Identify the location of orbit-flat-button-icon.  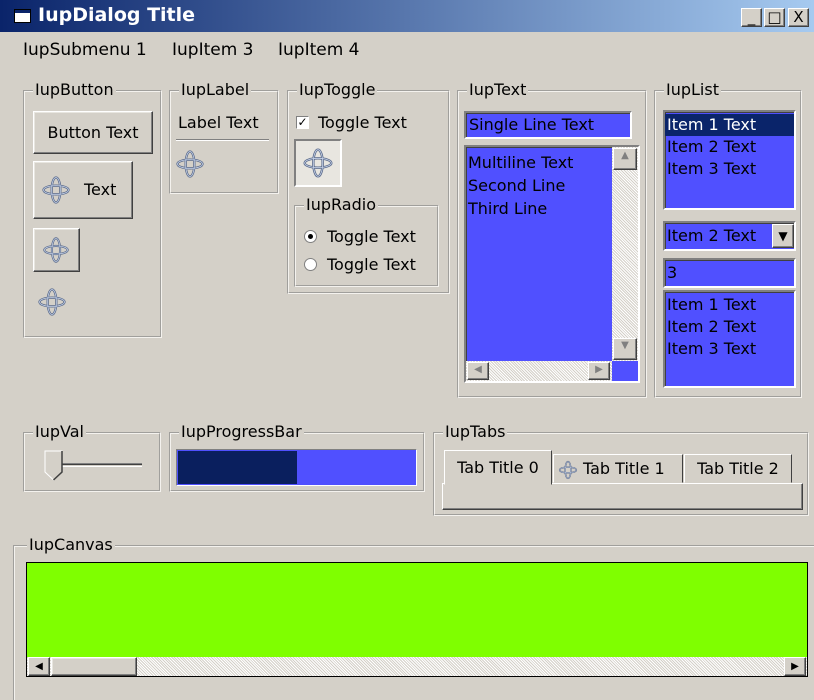
(52, 302).